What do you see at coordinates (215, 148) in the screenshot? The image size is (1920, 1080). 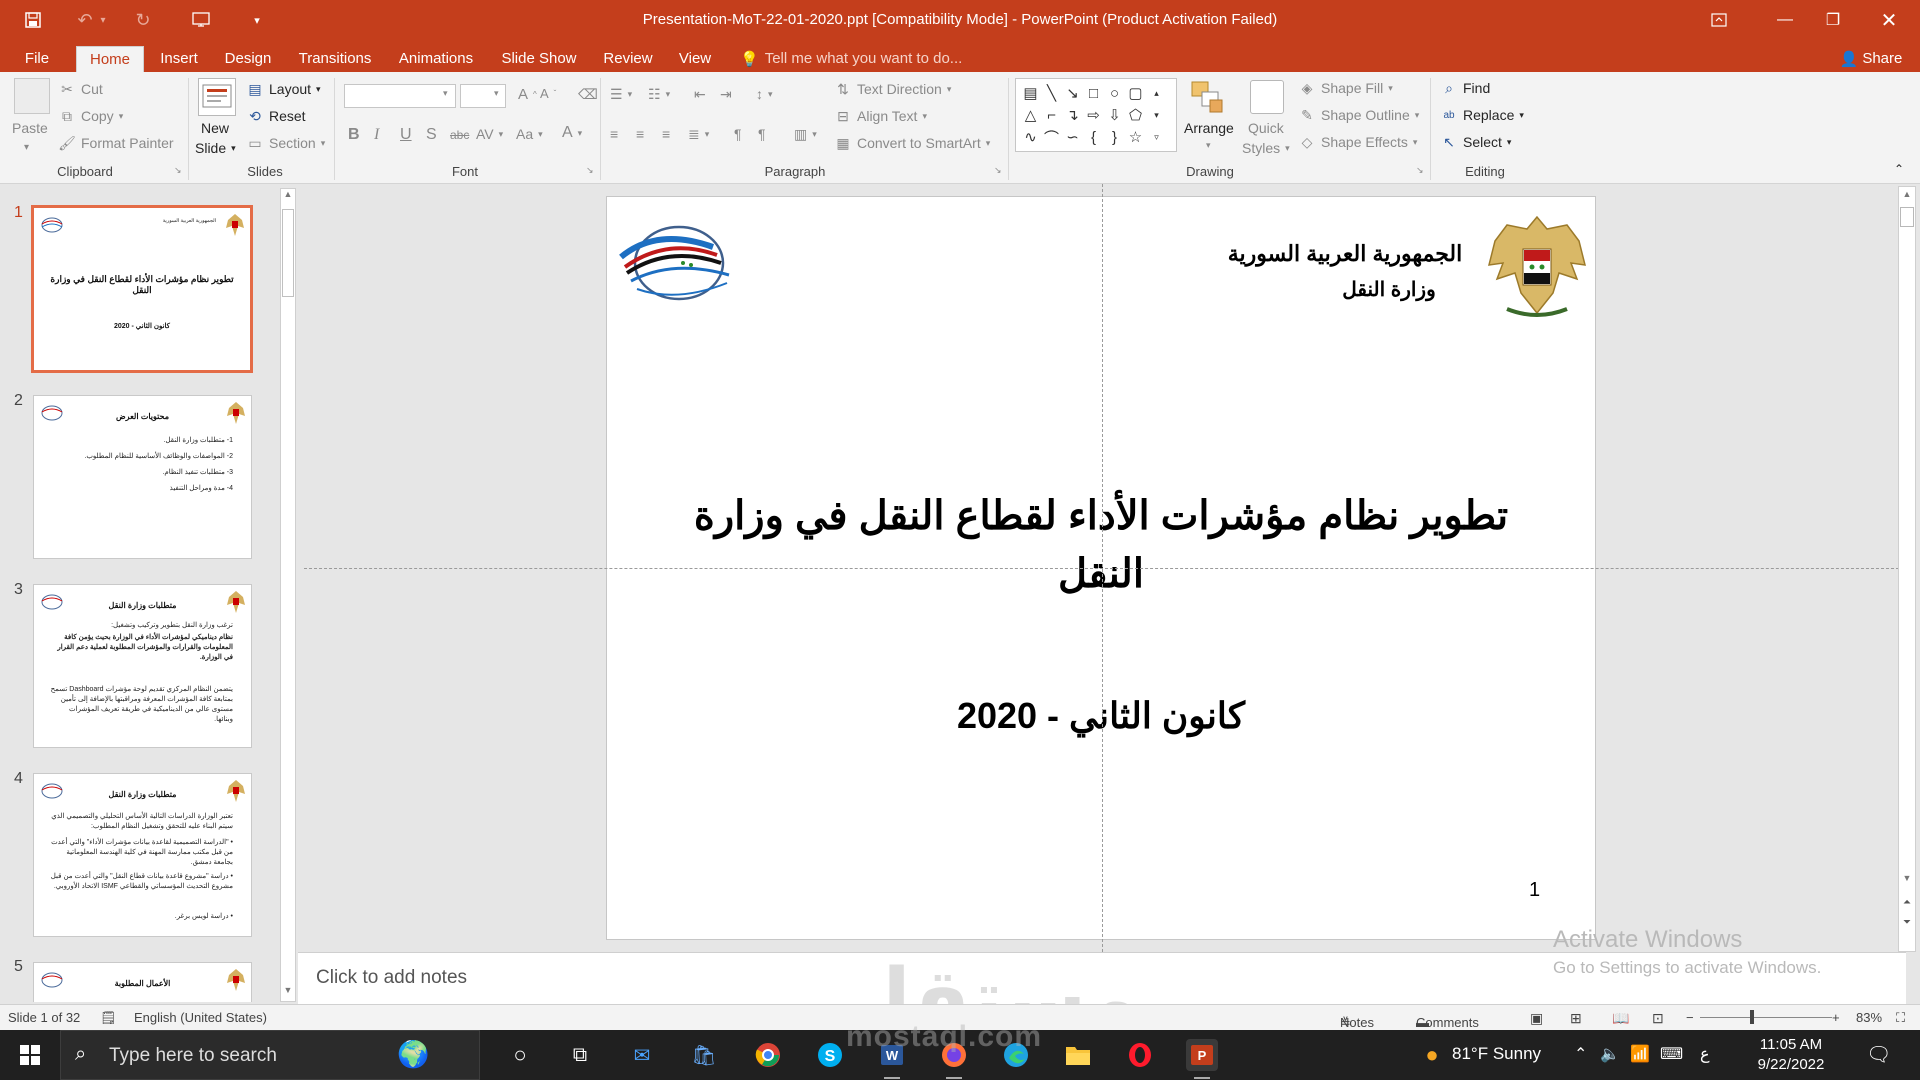 I see `new-slide-button: Slide ▾` at bounding box center [215, 148].